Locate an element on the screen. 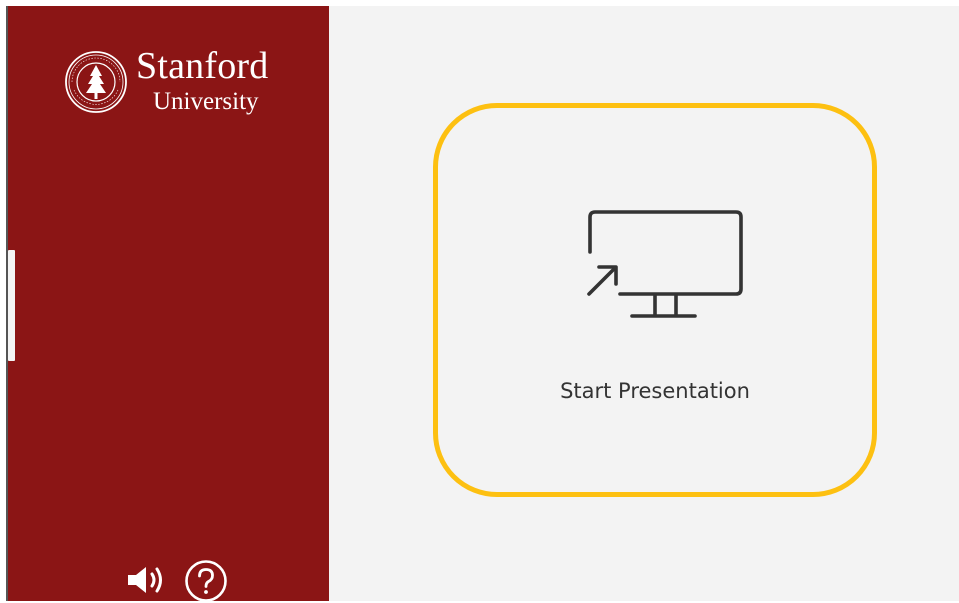 The height and width of the screenshot is (603, 959). start-presentation-label: Start Presentation is located at coordinates (655, 391).